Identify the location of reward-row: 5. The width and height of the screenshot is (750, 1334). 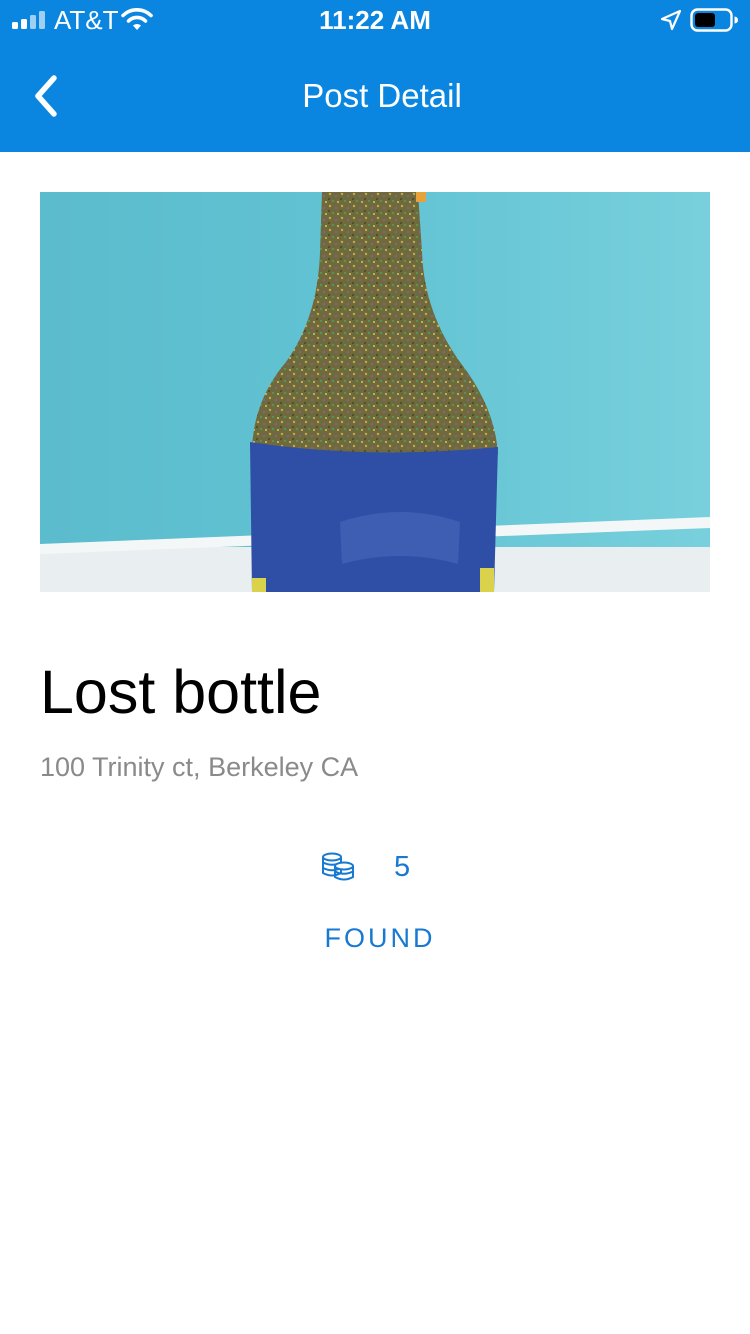
(380, 868).